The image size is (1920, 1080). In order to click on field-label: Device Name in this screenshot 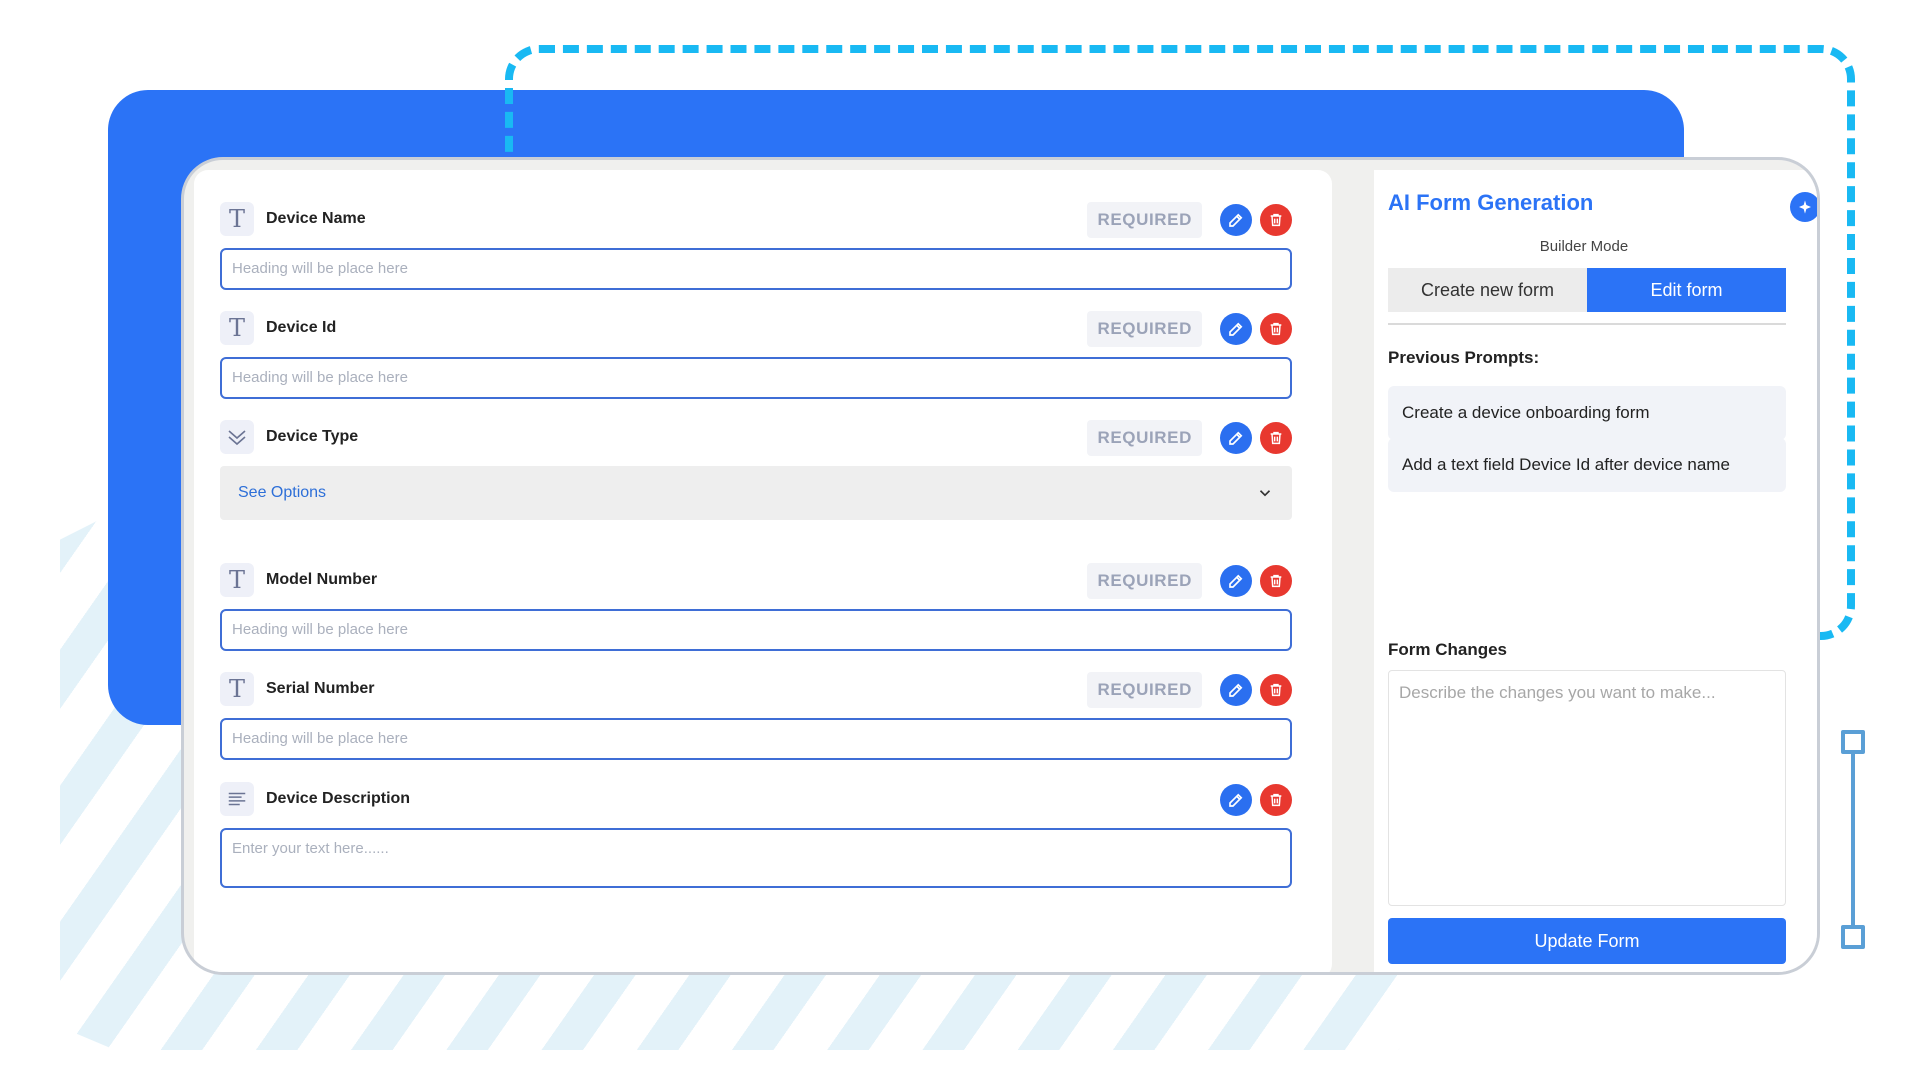, I will do `click(316, 218)`.